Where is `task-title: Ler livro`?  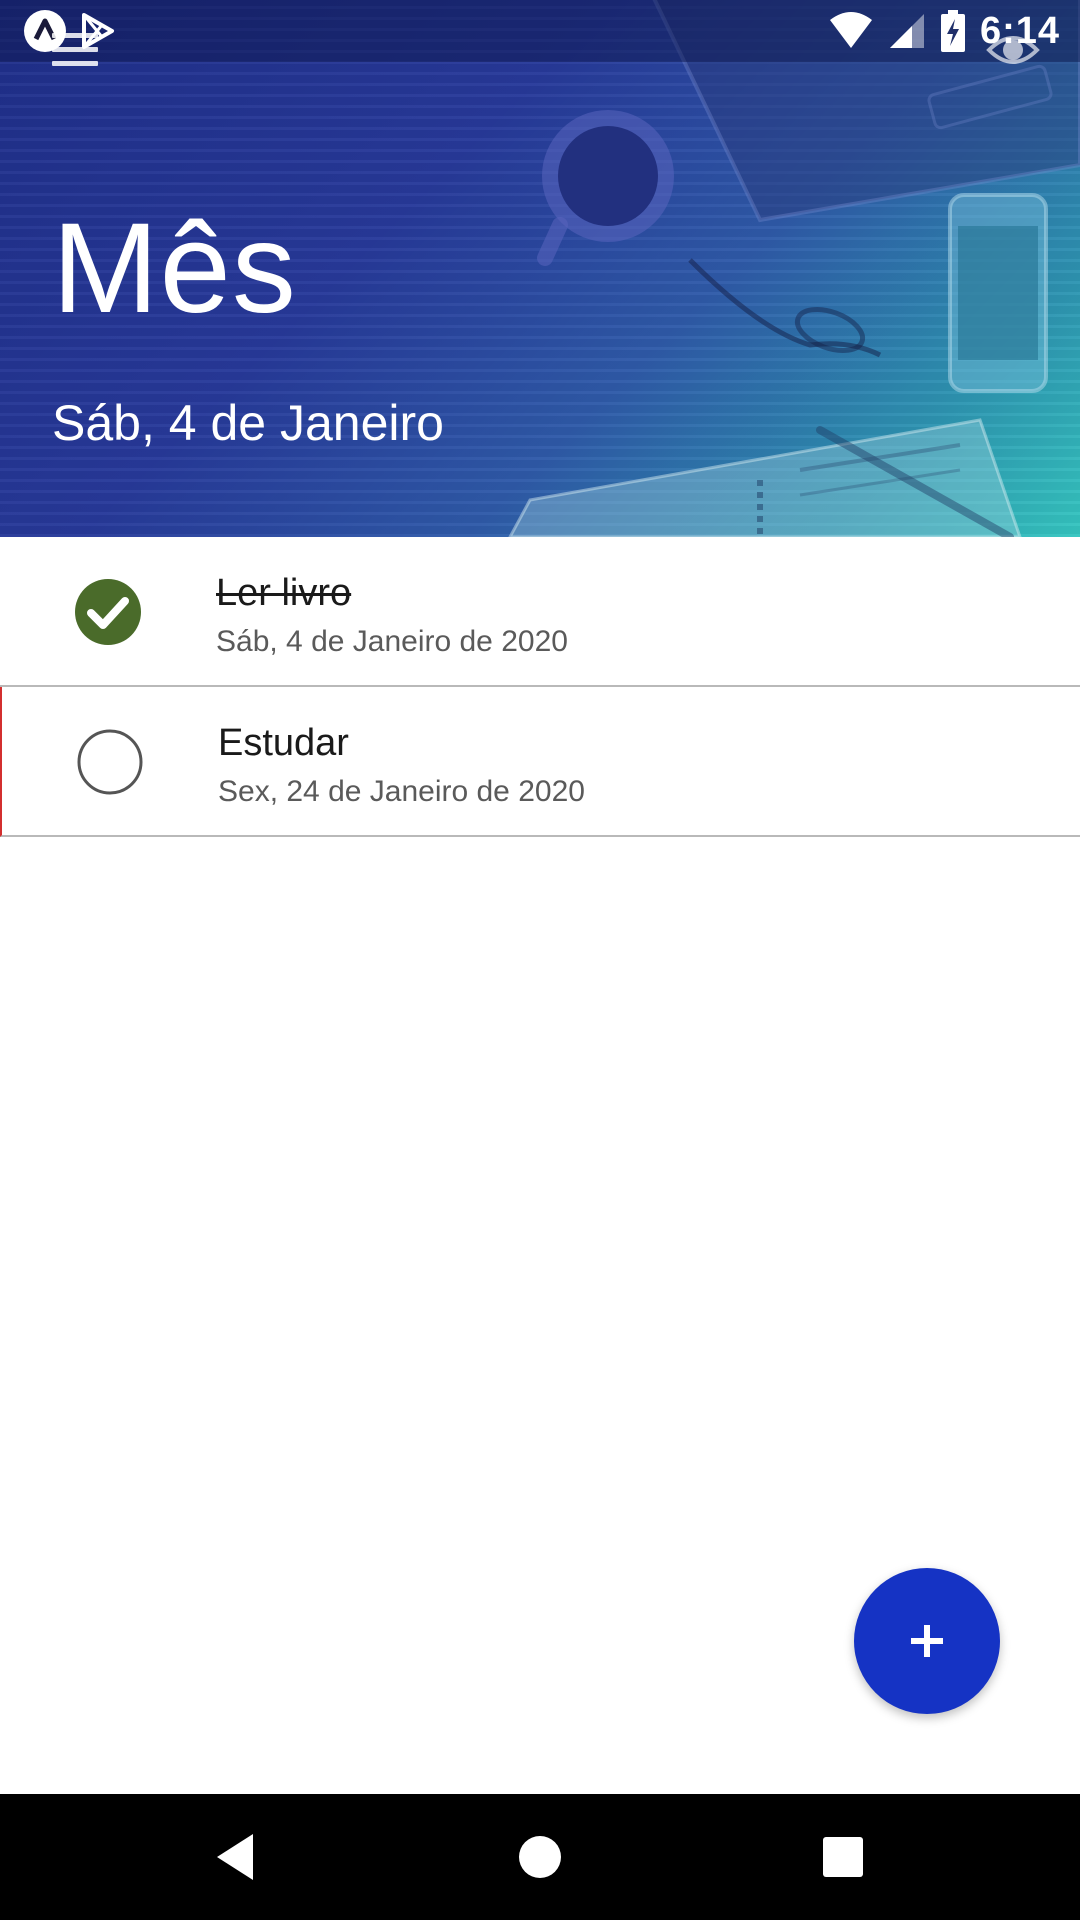 task-title: Ler livro is located at coordinates (284, 593).